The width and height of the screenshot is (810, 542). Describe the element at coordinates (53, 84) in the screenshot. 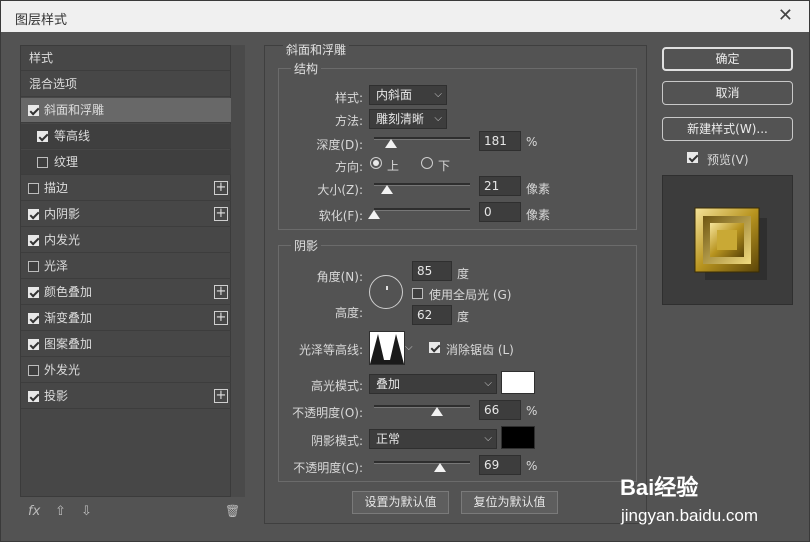

I see `sidebar-item-label: 混合选项` at that location.